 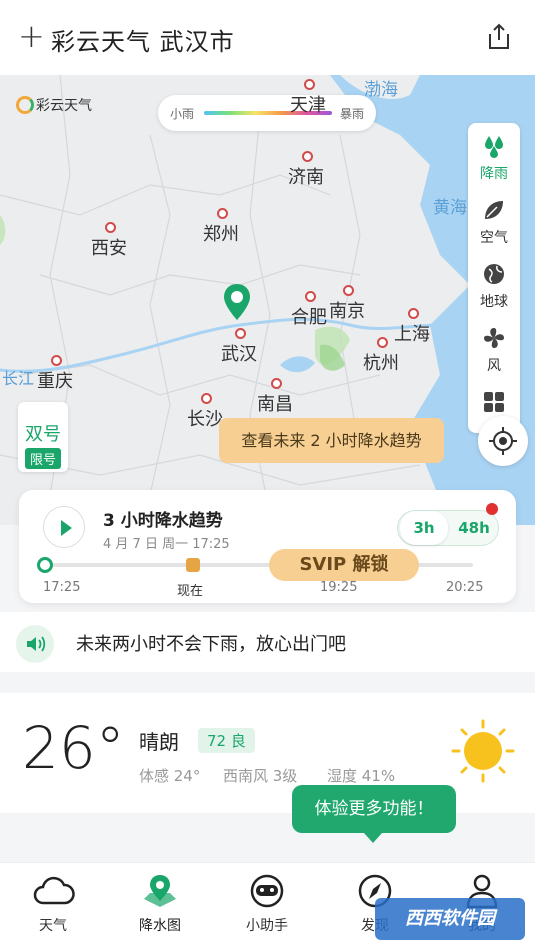 I want to click on city-label: 南京, so click(x=347, y=304).